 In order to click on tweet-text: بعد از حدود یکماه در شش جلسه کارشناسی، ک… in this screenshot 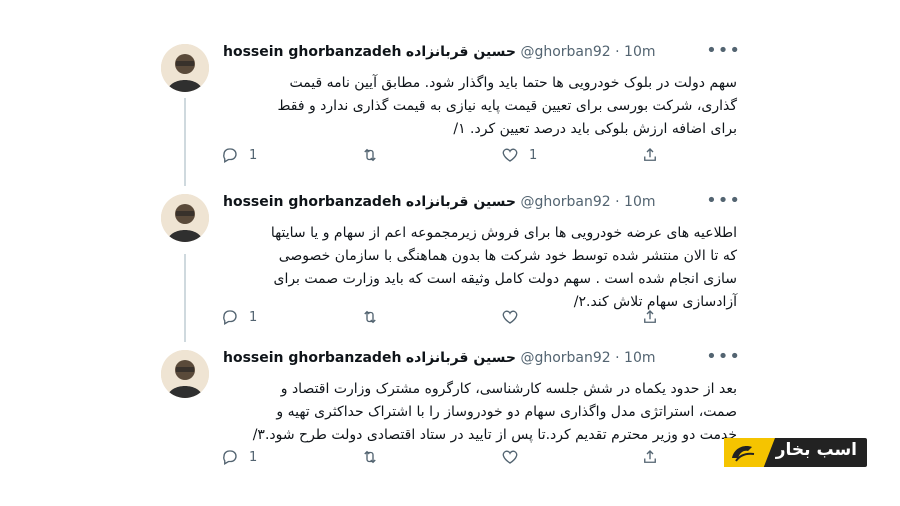, I will do `click(481, 412)`.